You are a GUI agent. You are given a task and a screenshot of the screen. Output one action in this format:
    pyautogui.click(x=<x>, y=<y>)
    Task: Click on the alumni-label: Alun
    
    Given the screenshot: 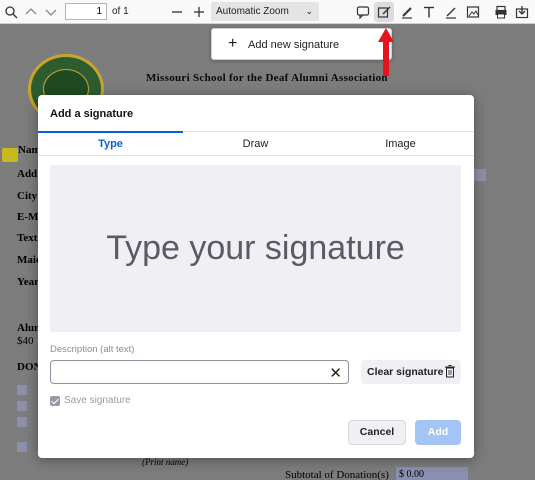 What is the action you would take?
    pyautogui.click(x=29, y=328)
    